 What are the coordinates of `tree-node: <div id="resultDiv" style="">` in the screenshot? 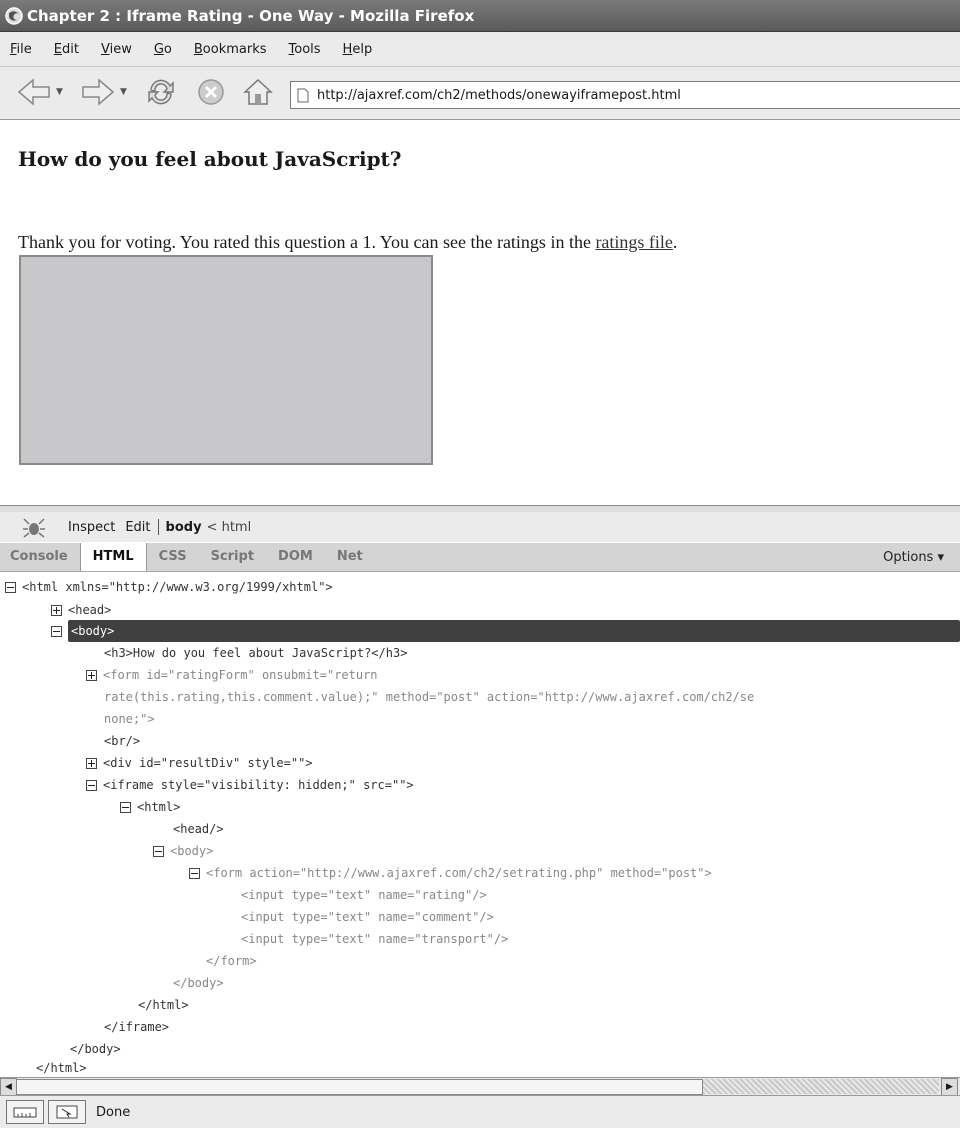 It's located at (199, 763).